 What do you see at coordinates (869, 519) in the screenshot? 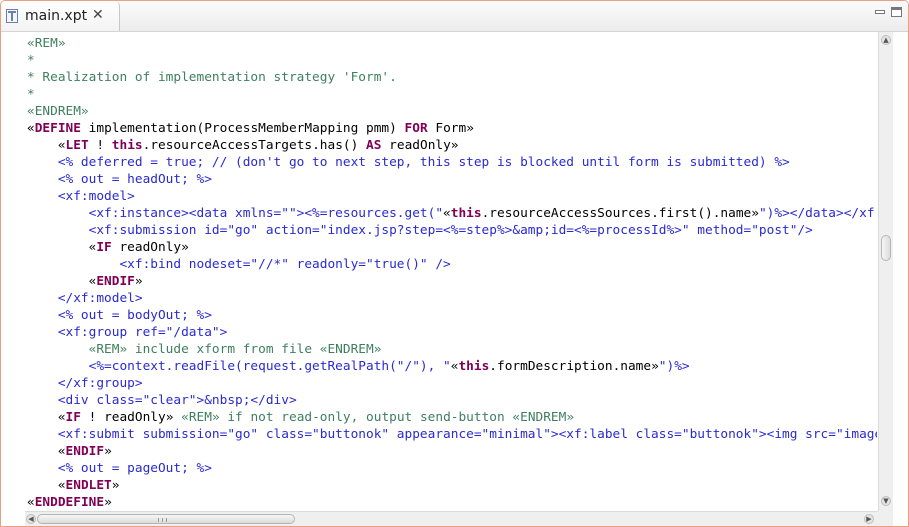
I see `scroll-right-icon: ▶` at bounding box center [869, 519].